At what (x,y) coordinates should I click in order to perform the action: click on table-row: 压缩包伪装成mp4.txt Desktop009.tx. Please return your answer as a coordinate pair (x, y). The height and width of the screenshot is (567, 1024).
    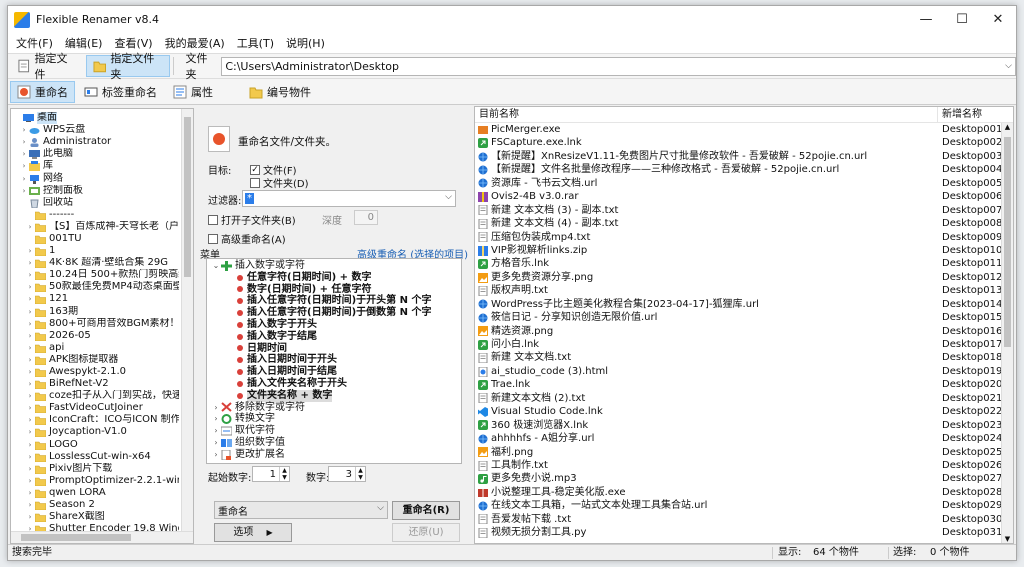
    Looking at the image, I should click on (744, 237).